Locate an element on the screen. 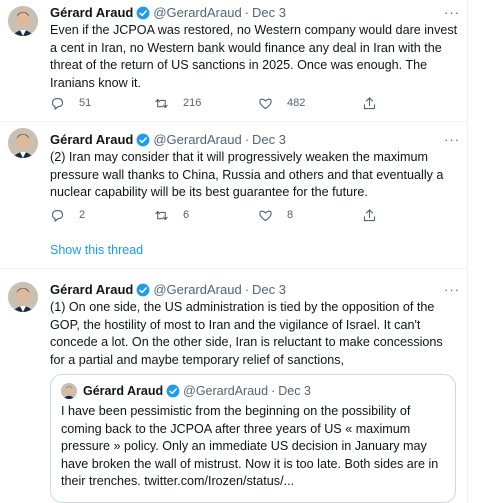  retweet-count: 6 is located at coordinates (186, 215).